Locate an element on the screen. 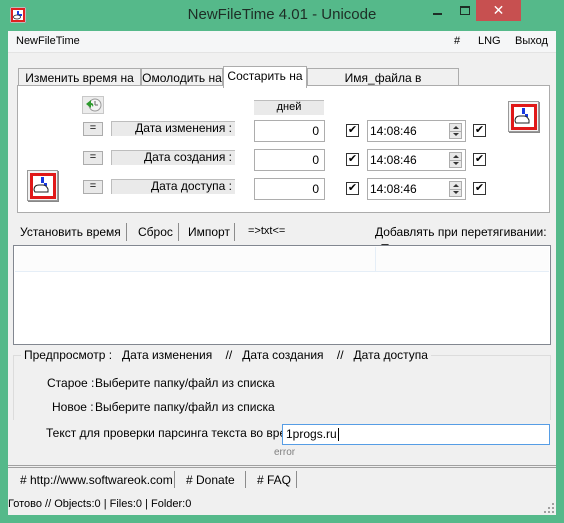 This screenshot has height=523, width=564. preview-old-value: Выберите папку/файл из списка is located at coordinates (185, 383).